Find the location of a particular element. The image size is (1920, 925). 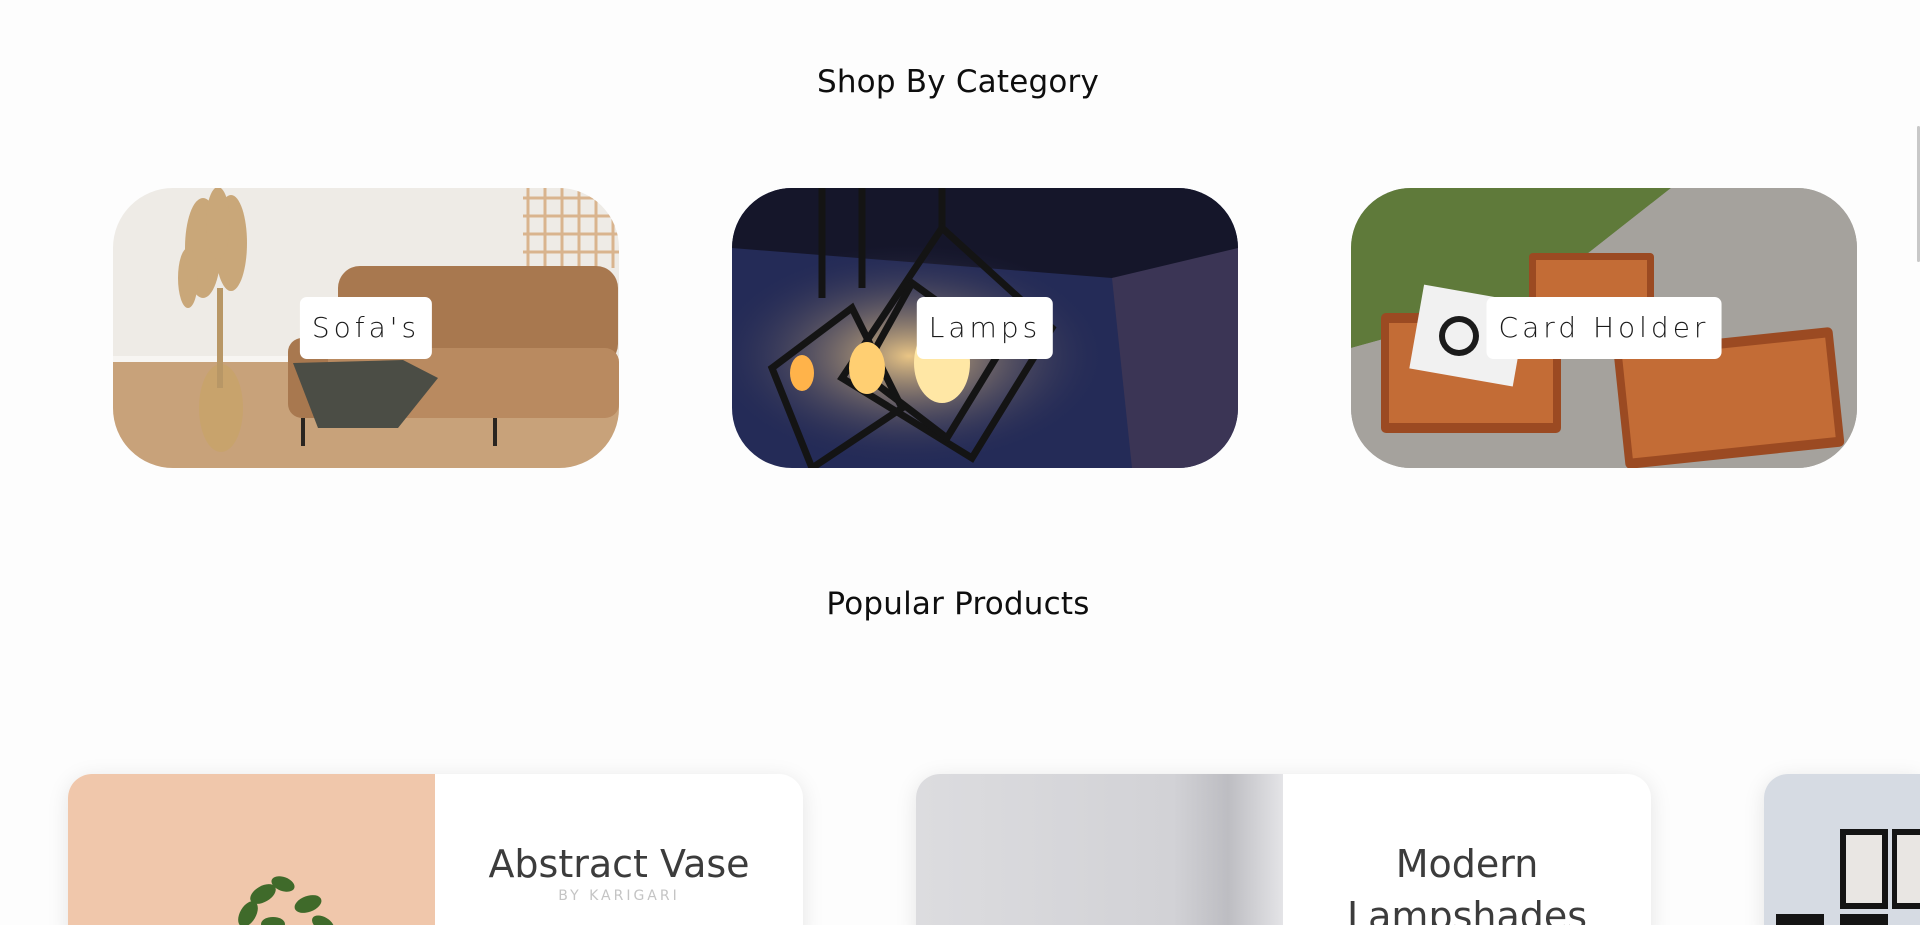

shop-by-category-heading: Shop By Category is located at coordinates (958, 82).